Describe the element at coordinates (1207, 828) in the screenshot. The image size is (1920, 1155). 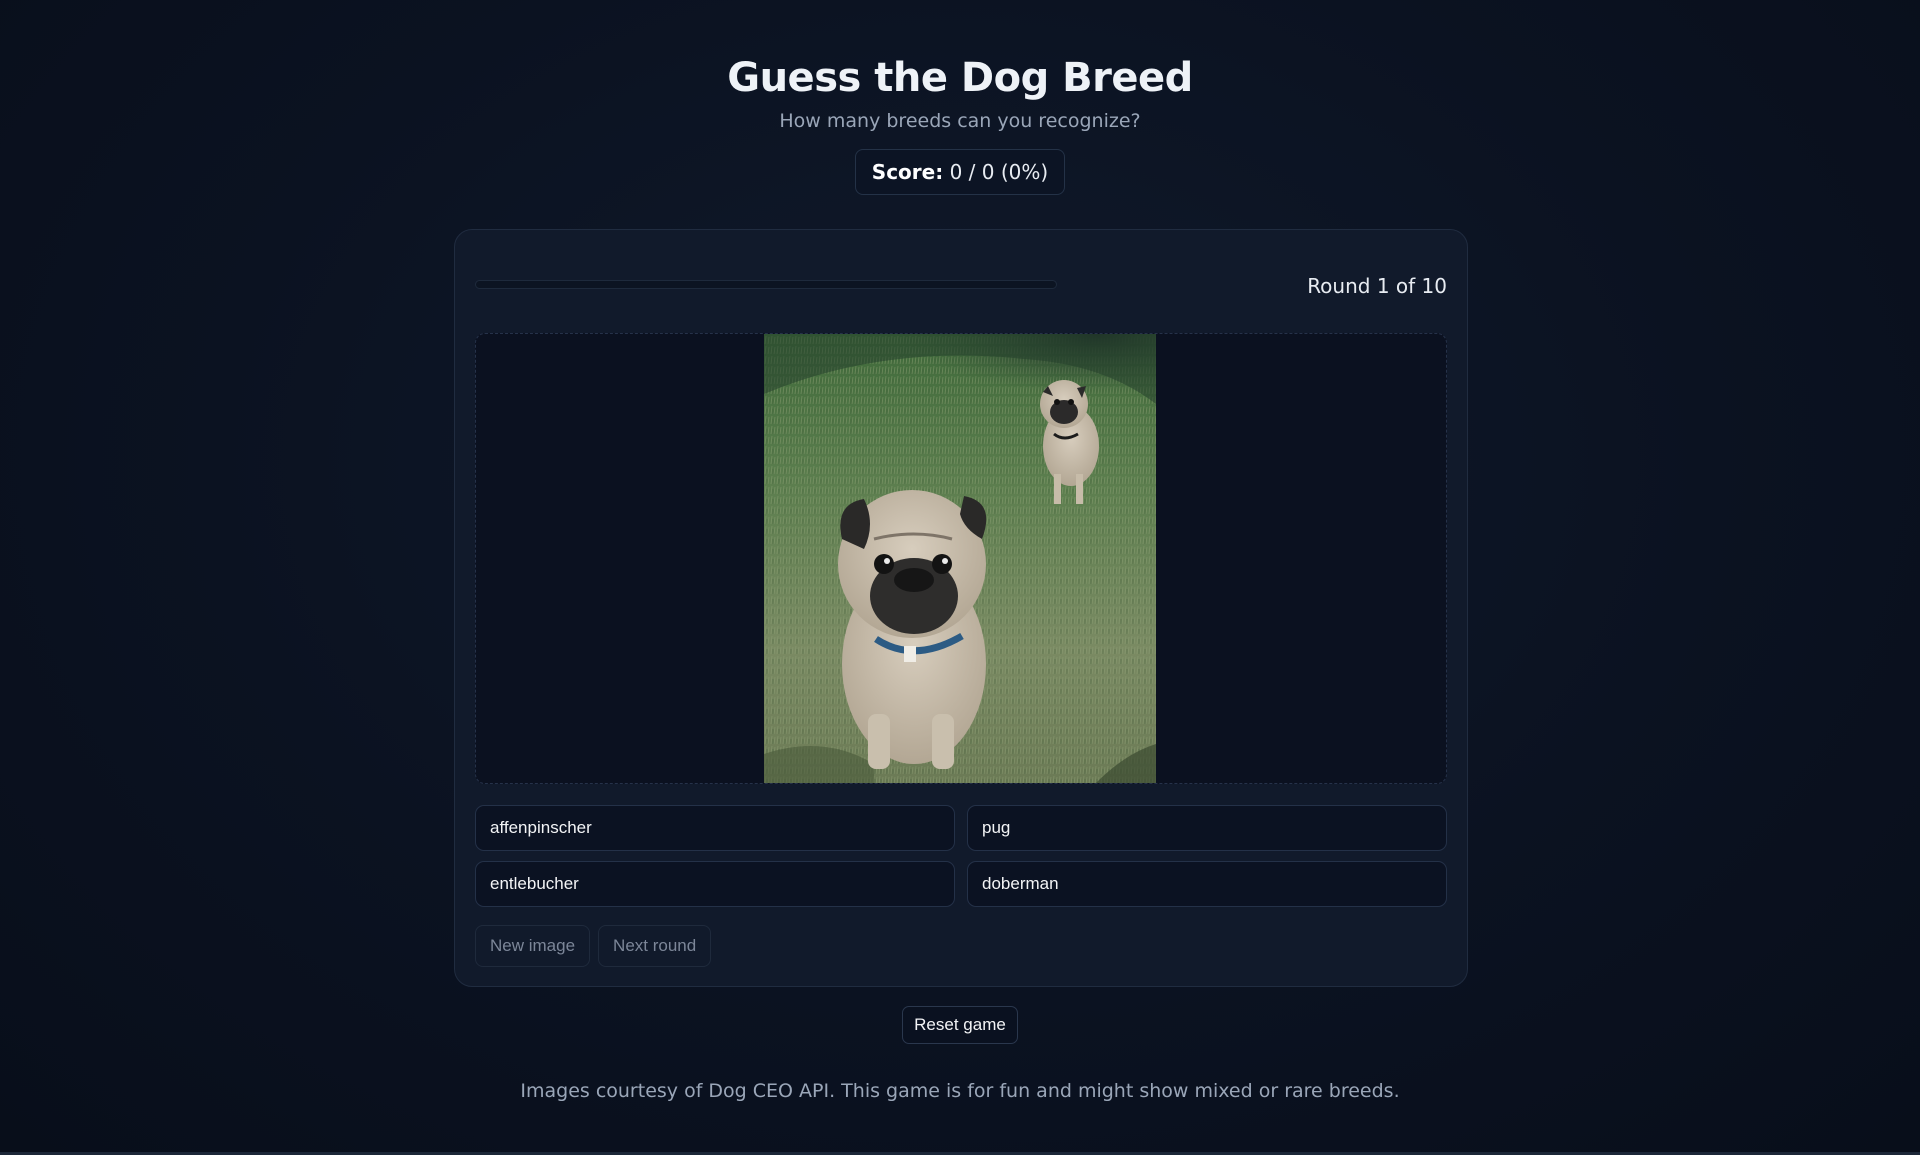
I see `choice-button-pug: pug` at that location.